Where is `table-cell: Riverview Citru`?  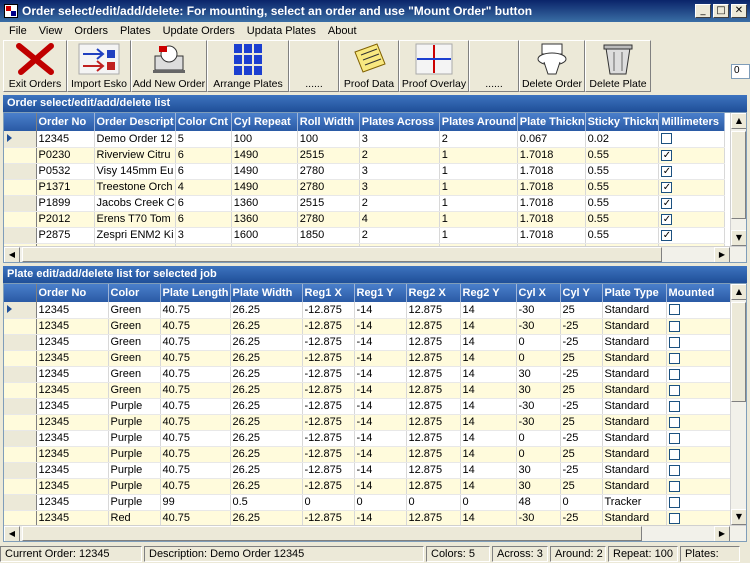 table-cell: Riverview Citru is located at coordinates (135, 155).